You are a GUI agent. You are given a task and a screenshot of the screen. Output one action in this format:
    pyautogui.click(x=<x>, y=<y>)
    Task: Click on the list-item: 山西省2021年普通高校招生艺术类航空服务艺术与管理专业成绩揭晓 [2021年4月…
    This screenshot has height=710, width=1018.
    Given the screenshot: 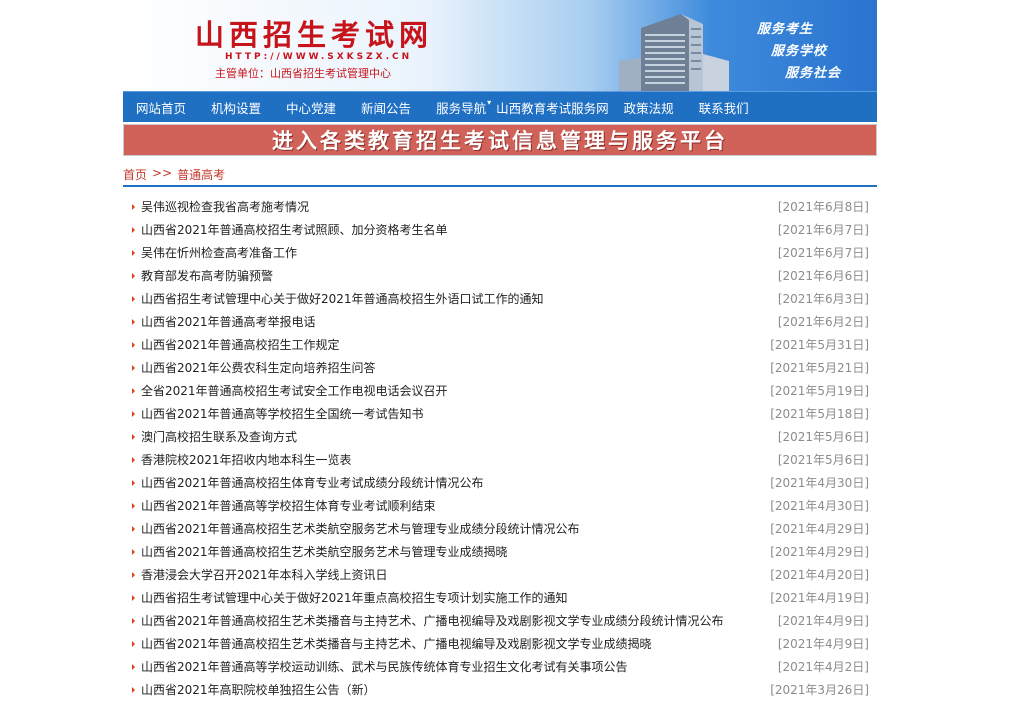 What is the action you would take?
    pyautogui.click(x=500, y=551)
    